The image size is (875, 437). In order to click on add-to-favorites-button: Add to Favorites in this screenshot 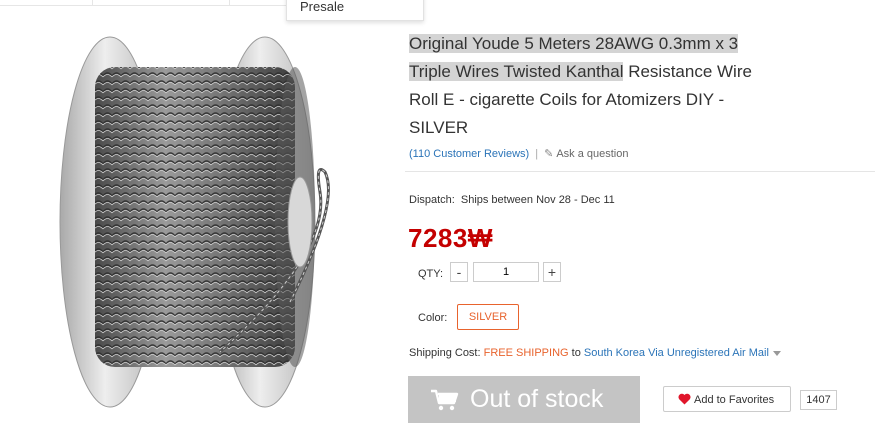, I will do `click(727, 399)`.